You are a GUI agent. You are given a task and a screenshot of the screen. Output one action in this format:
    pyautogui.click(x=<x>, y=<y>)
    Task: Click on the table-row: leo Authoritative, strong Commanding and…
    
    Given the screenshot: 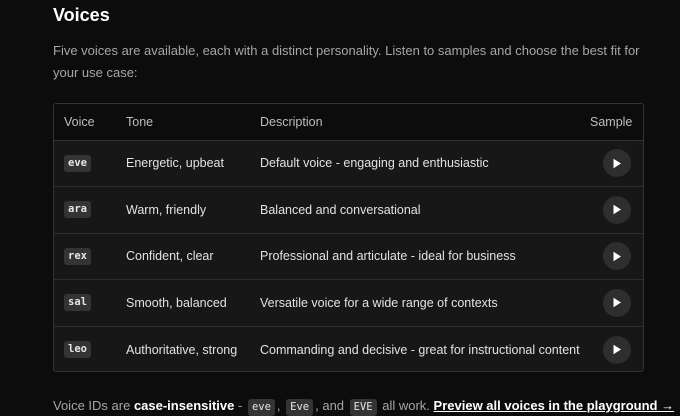 What is the action you would take?
    pyautogui.click(x=348, y=348)
    